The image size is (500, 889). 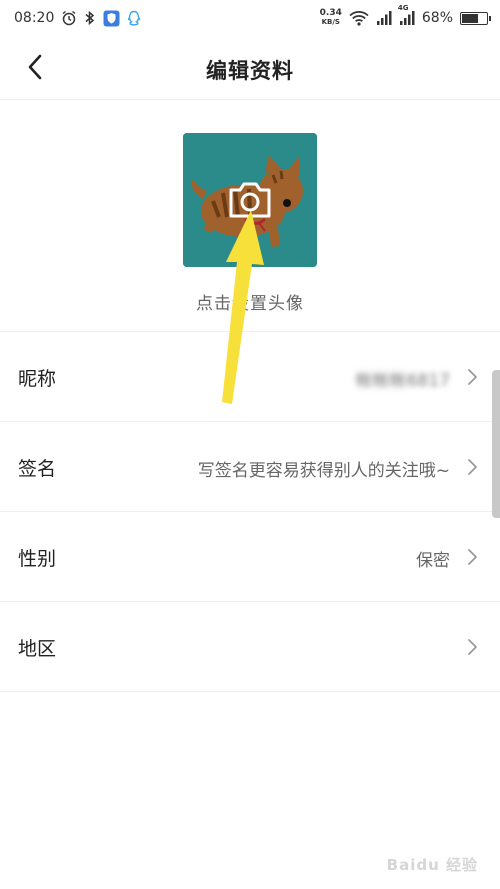 What do you see at coordinates (69, 18) in the screenshot?
I see `alarm-icon` at bounding box center [69, 18].